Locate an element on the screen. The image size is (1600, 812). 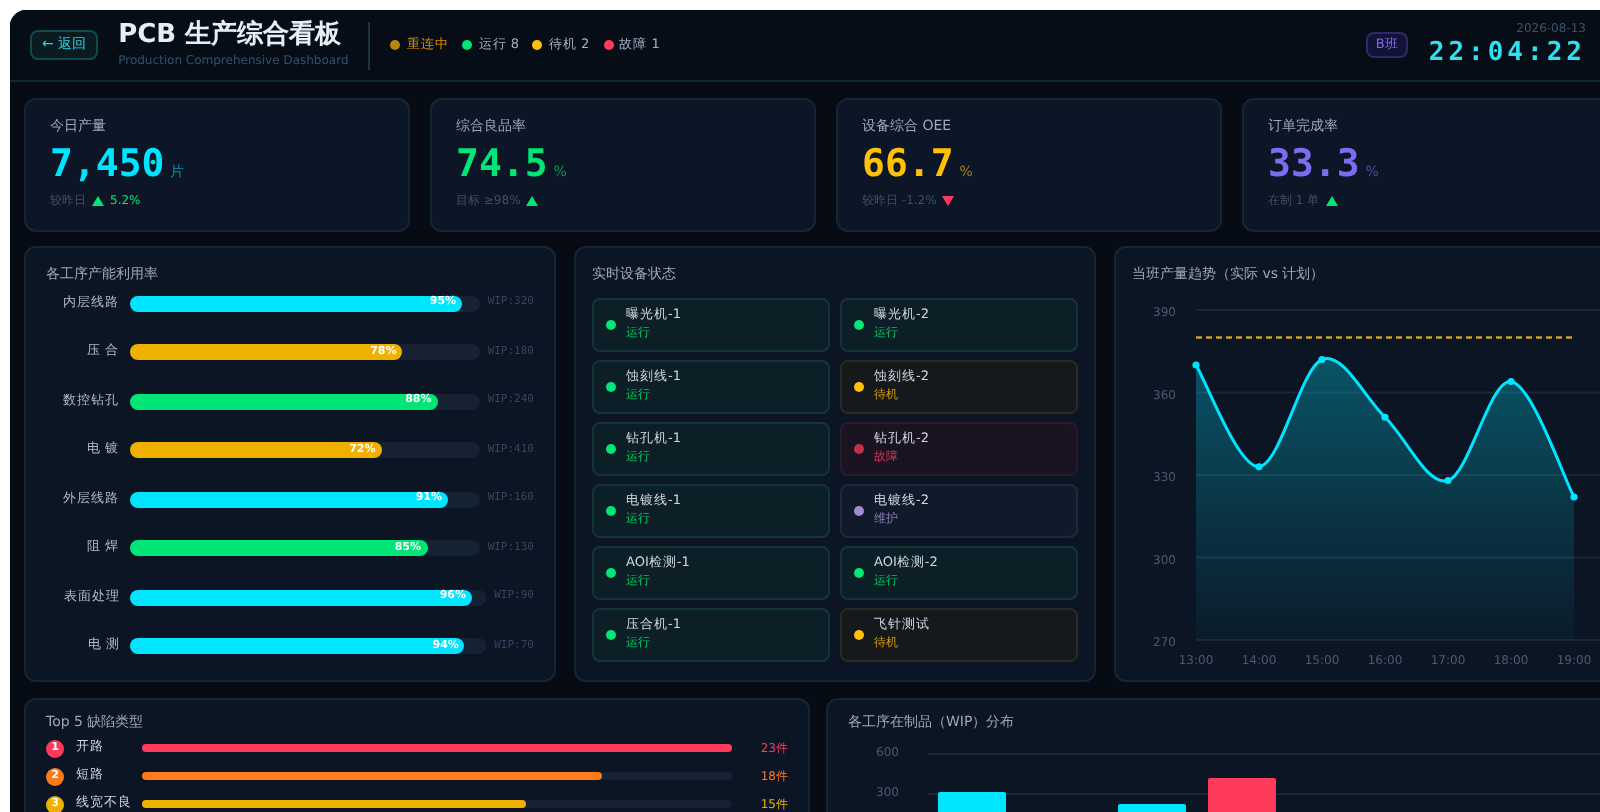
clock-time: 22:04:22 is located at coordinates (1507, 53).